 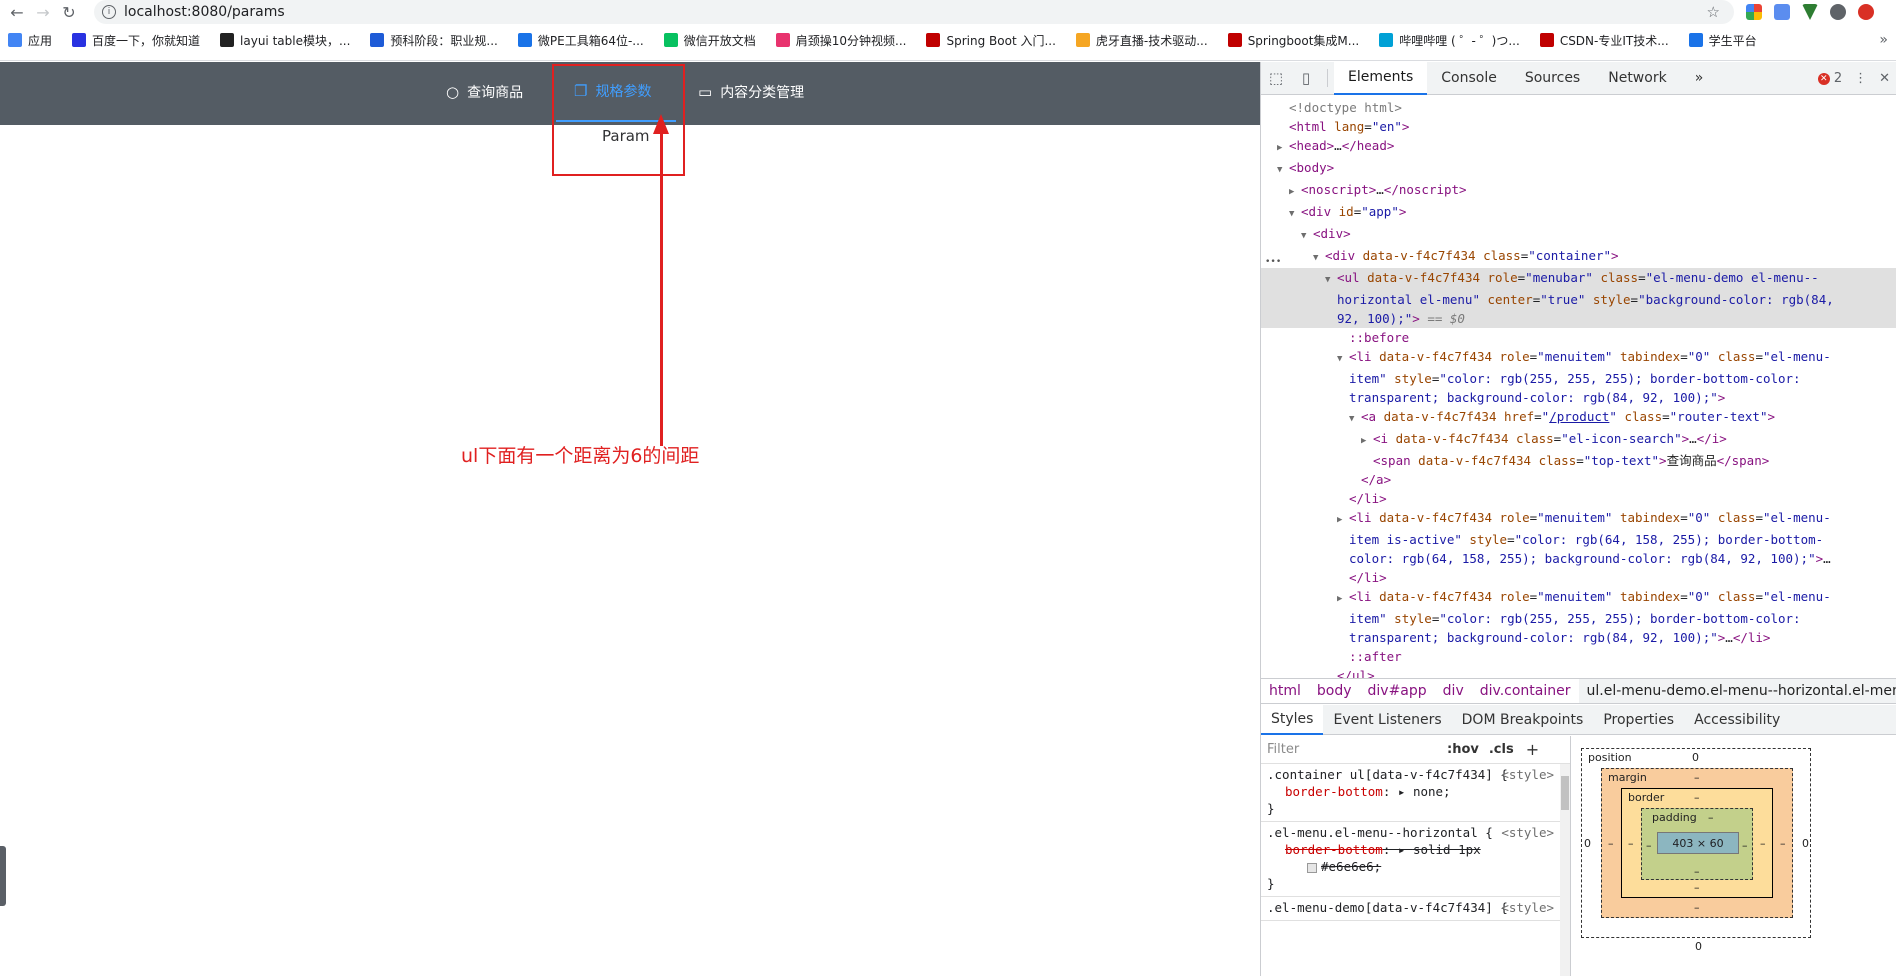 What do you see at coordinates (1578, 191) in the screenshot?
I see `dom-node-line: ▶ <noscript>…</noscript>` at bounding box center [1578, 191].